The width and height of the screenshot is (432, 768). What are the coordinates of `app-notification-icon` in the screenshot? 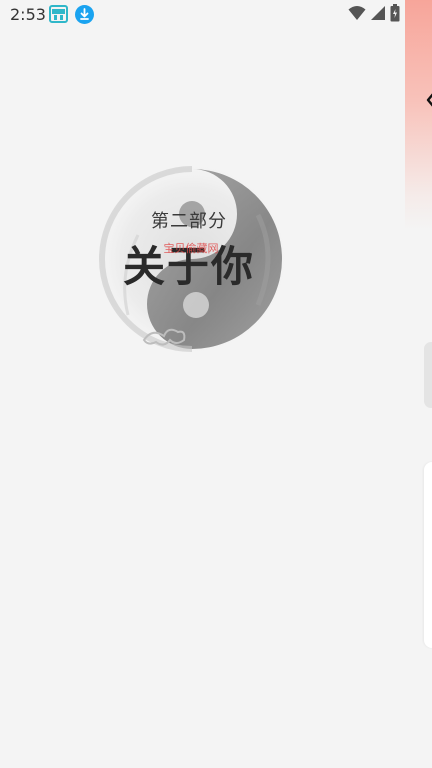 It's located at (58, 14).